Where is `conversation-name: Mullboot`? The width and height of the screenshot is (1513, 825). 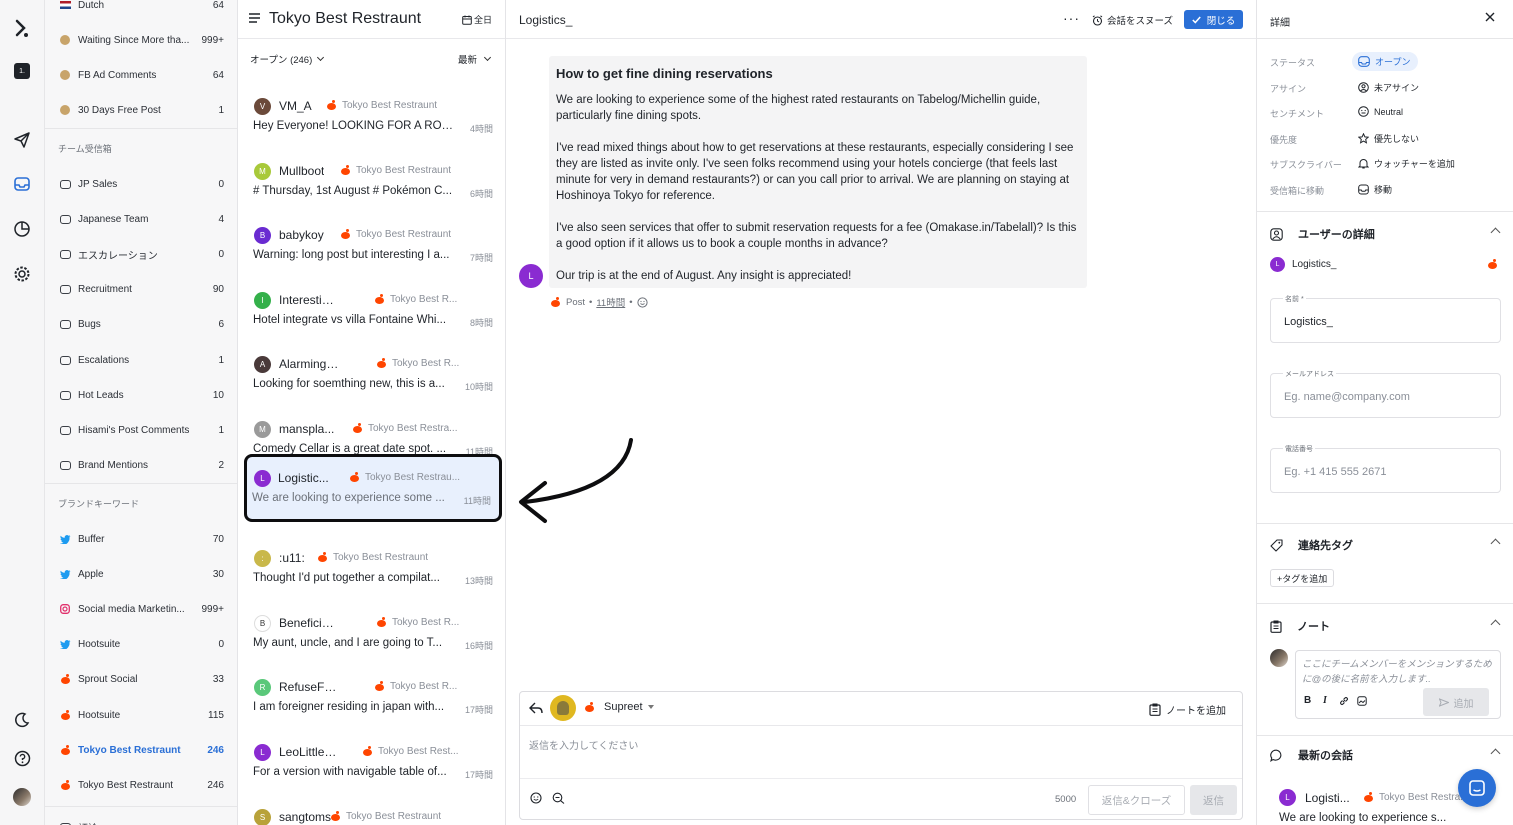 conversation-name: Mullboot is located at coordinates (302, 170).